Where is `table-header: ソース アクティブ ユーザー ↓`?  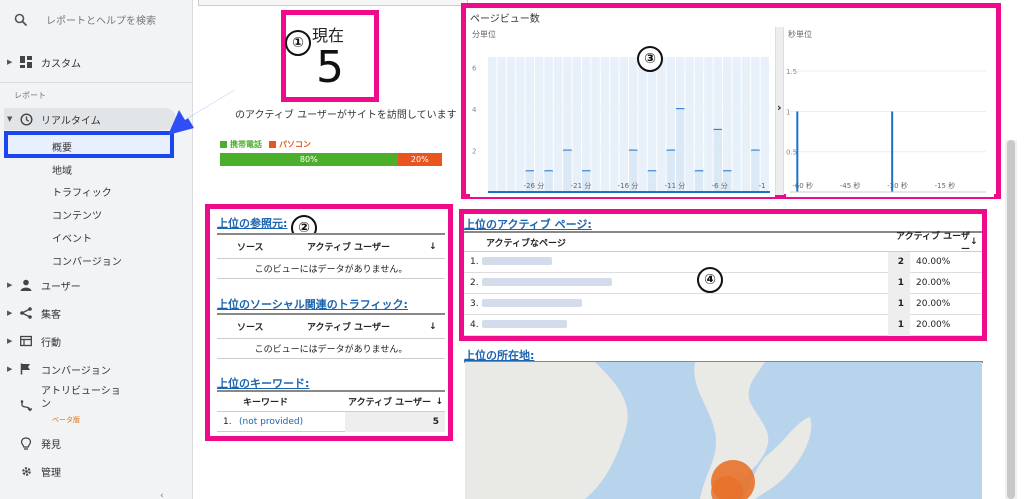
table-header: ソース アクティブ ユーザー ↓ is located at coordinates (331, 327).